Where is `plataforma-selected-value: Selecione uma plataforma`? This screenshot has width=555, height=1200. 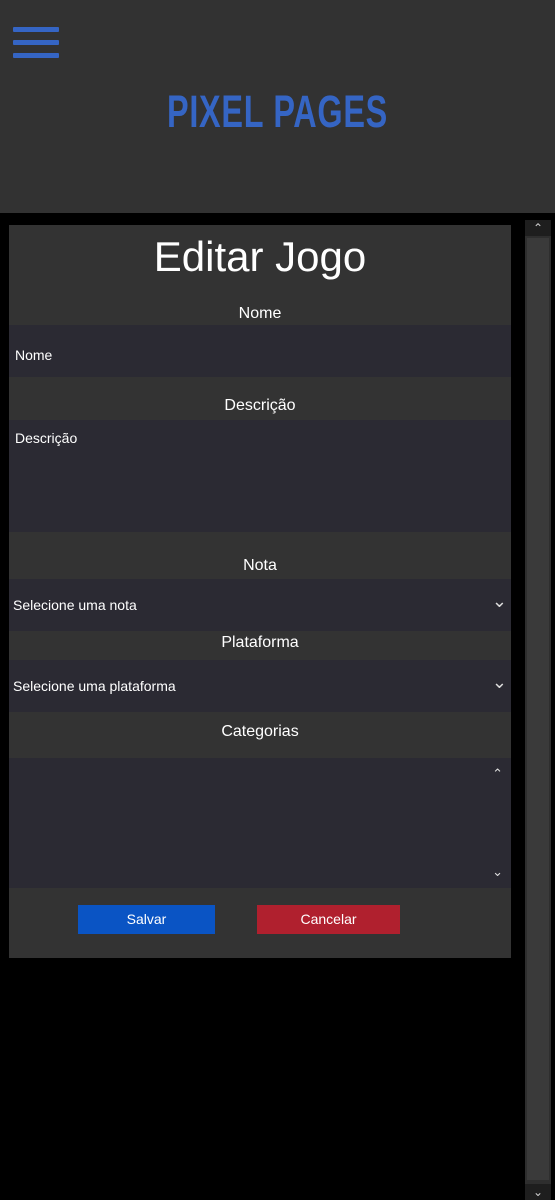
plataforma-selected-value: Selecione uma plataforma is located at coordinates (94, 686).